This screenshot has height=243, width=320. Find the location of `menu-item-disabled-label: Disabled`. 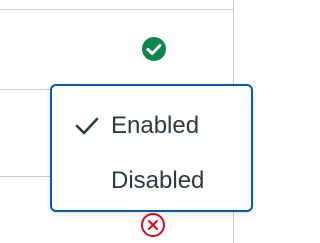

menu-item-disabled-label: Disabled is located at coordinates (158, 180).